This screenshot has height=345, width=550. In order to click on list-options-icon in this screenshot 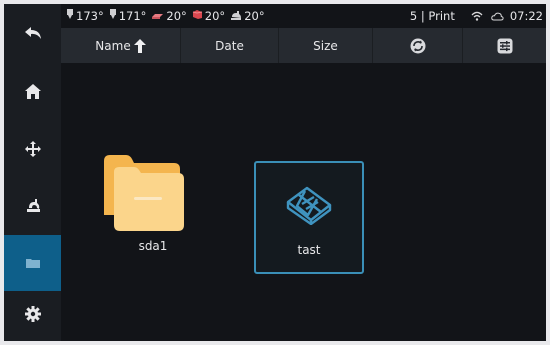, I will do `click(505, 46)`.